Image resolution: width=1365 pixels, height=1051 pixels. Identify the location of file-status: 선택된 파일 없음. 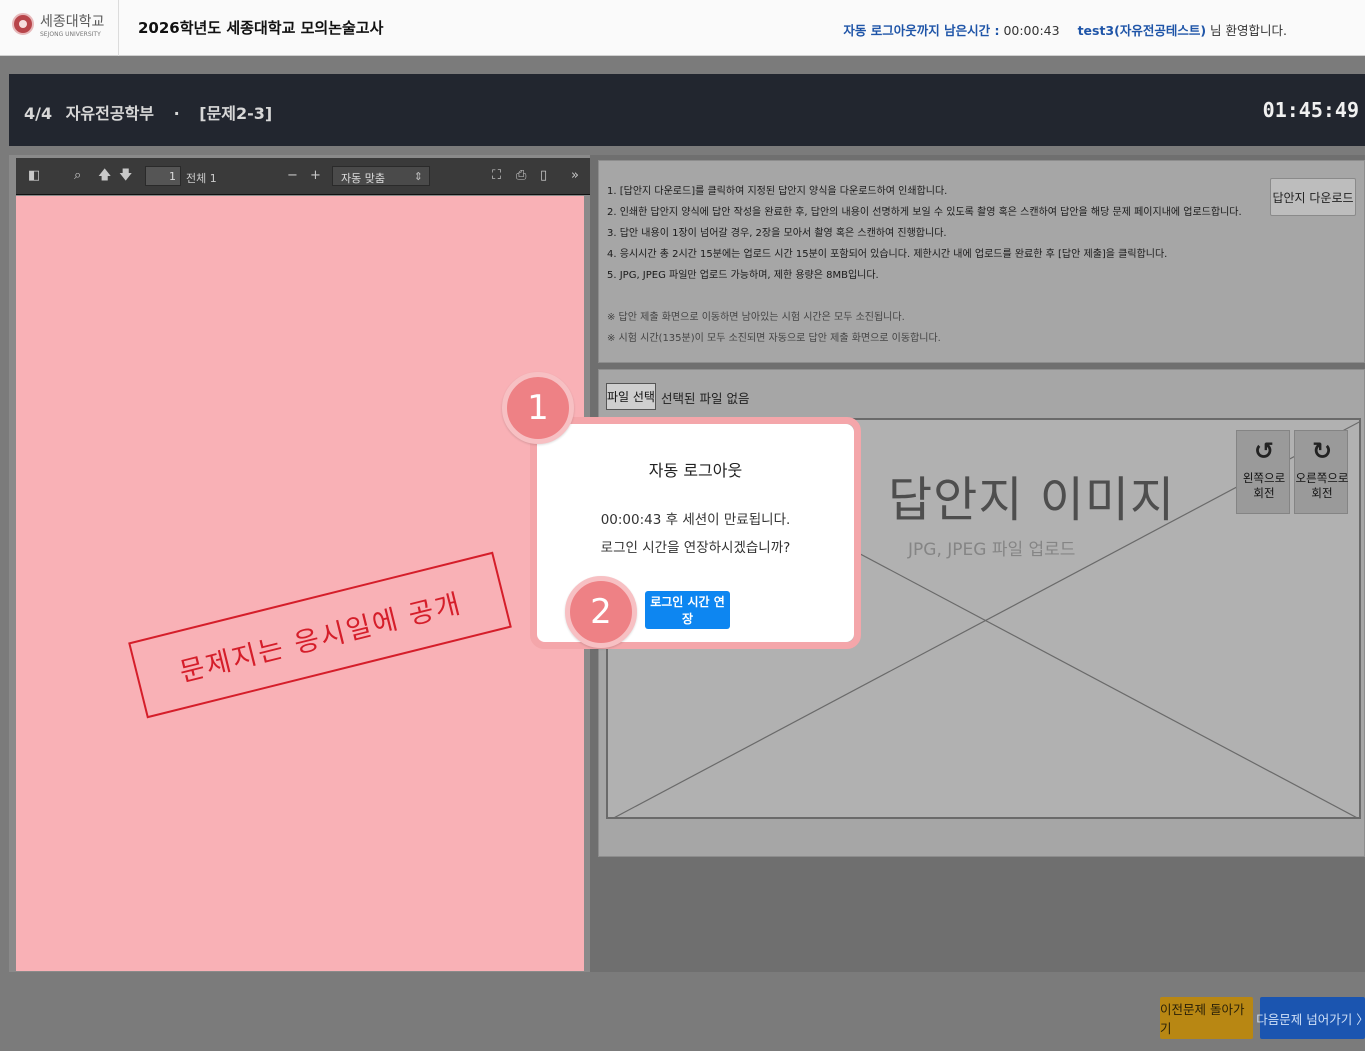
(705, 398).